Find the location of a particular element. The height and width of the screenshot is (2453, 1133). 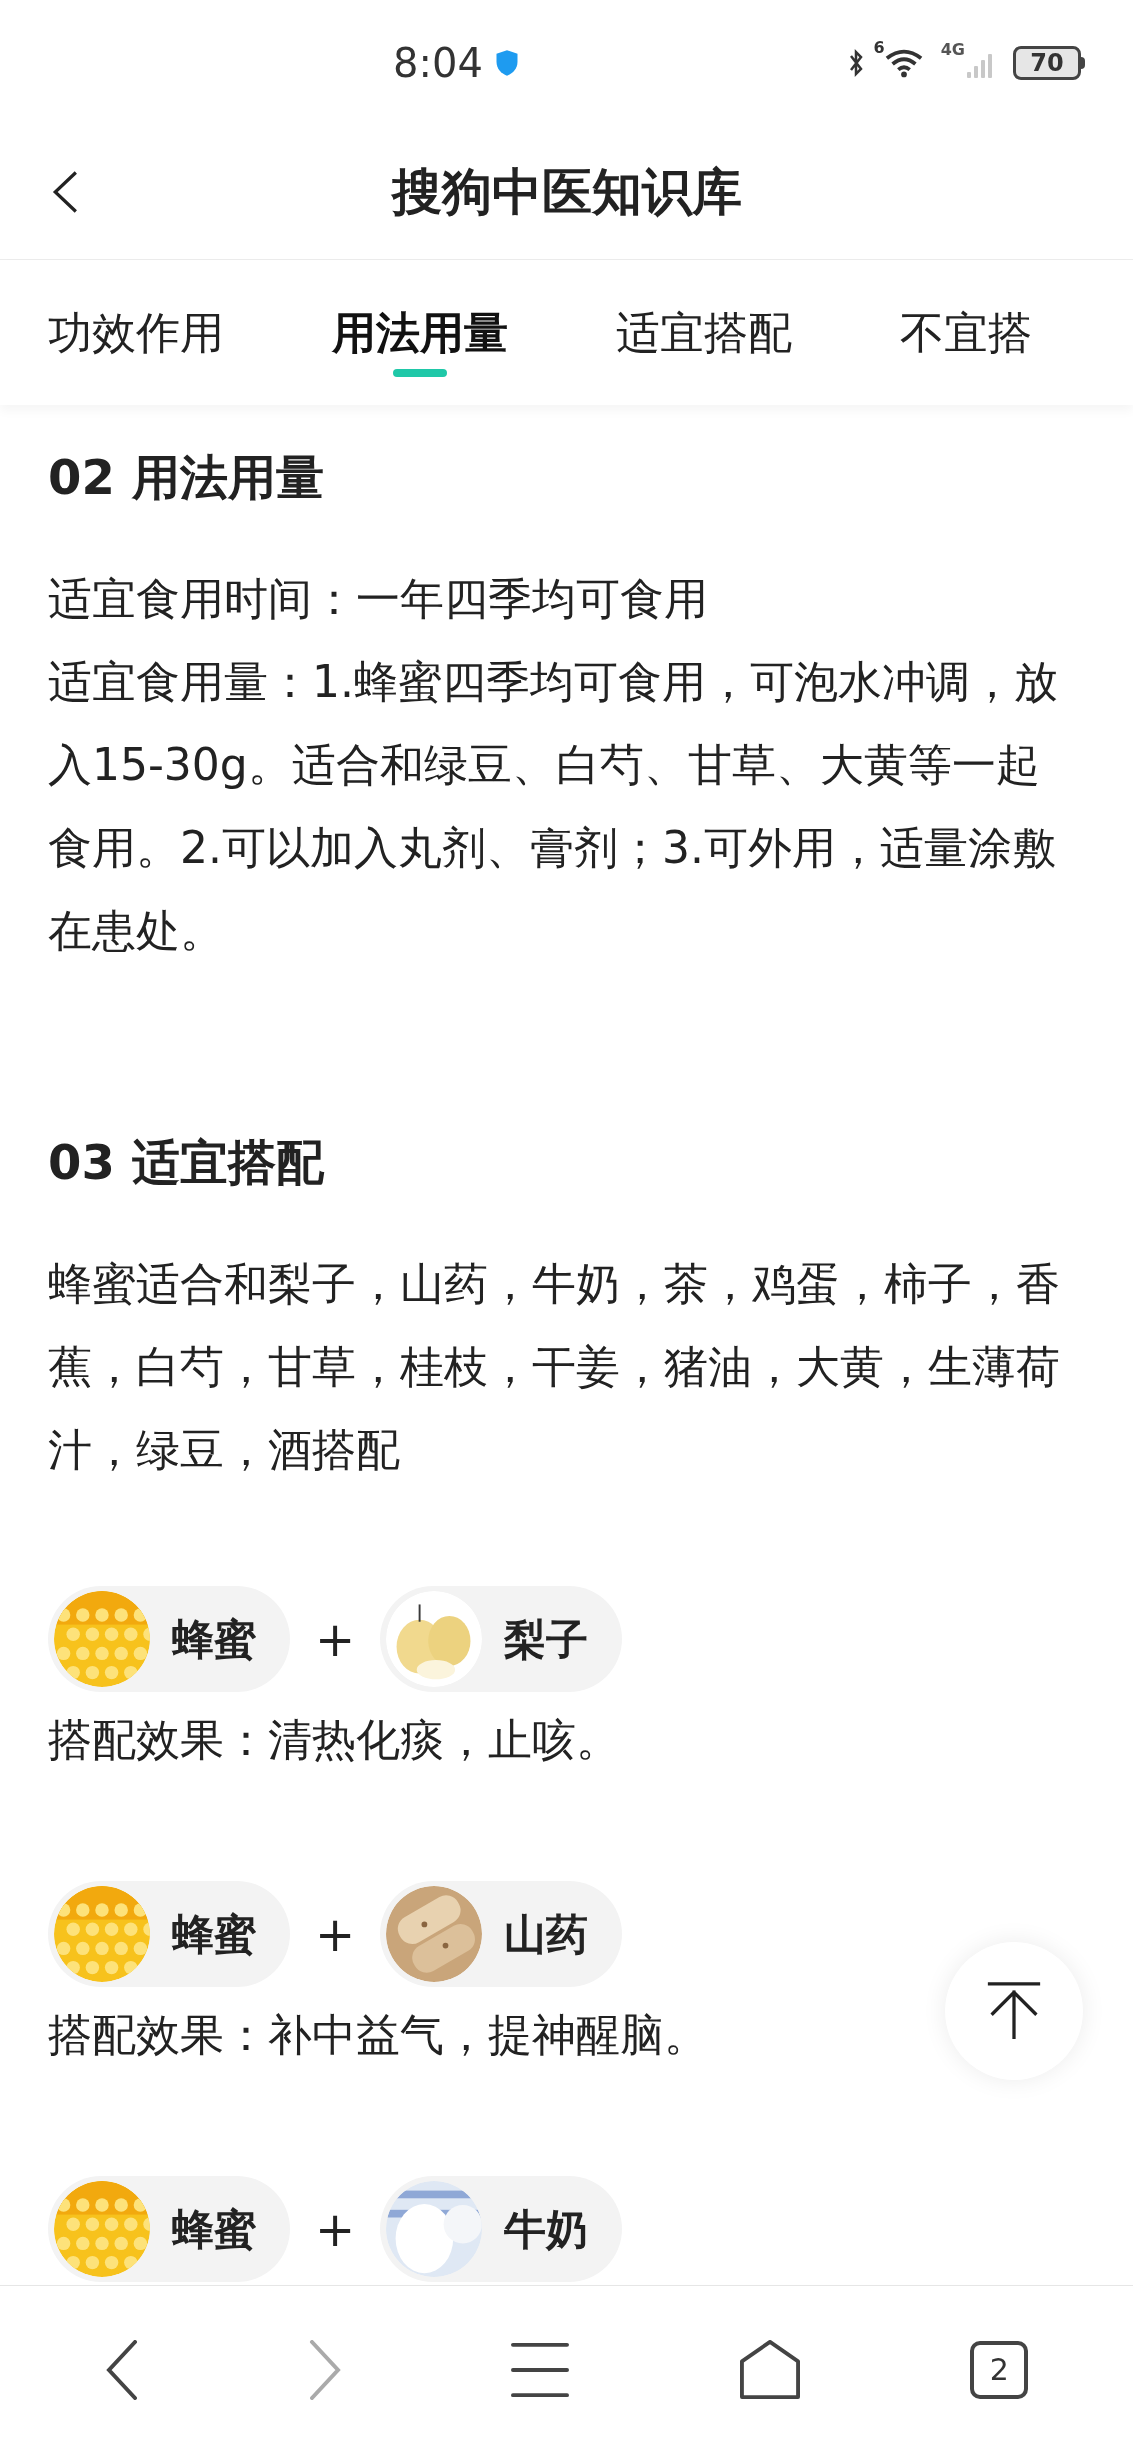

shield-icon is located at coordinates (506, 62).